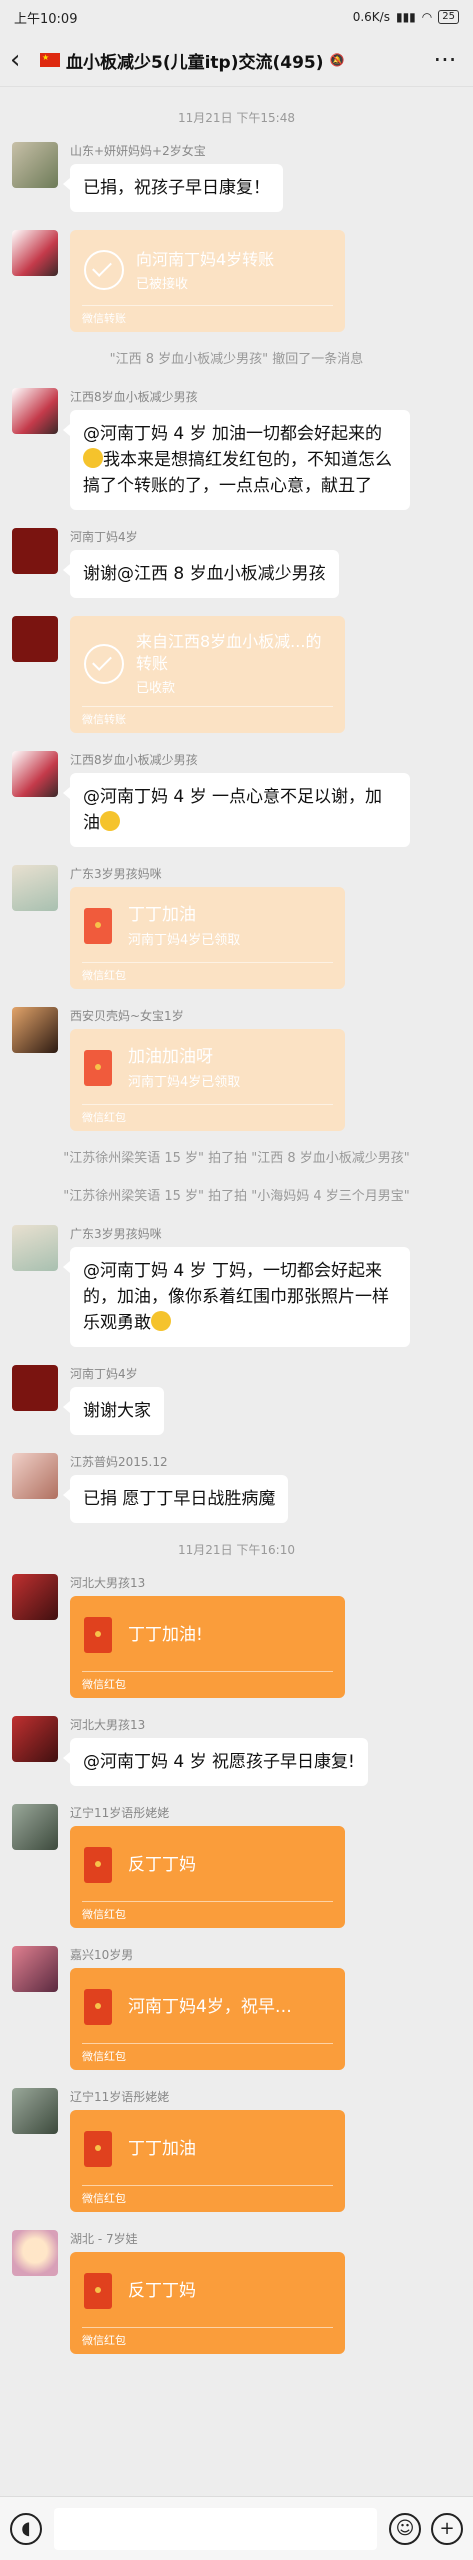 This screenshot has width=473, height=2560. I want to click on red-packet-card: 丁丁加油 微信红包, so click(207, 2161).